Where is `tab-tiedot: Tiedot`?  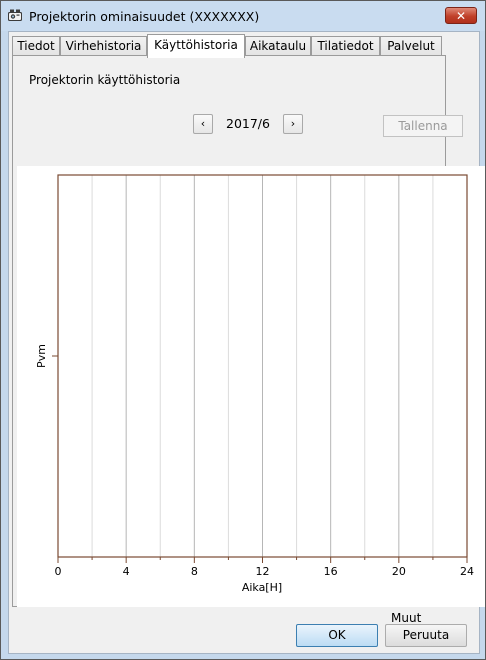
tab-tiedot: Tiedot is located at coordinates (36, 46).